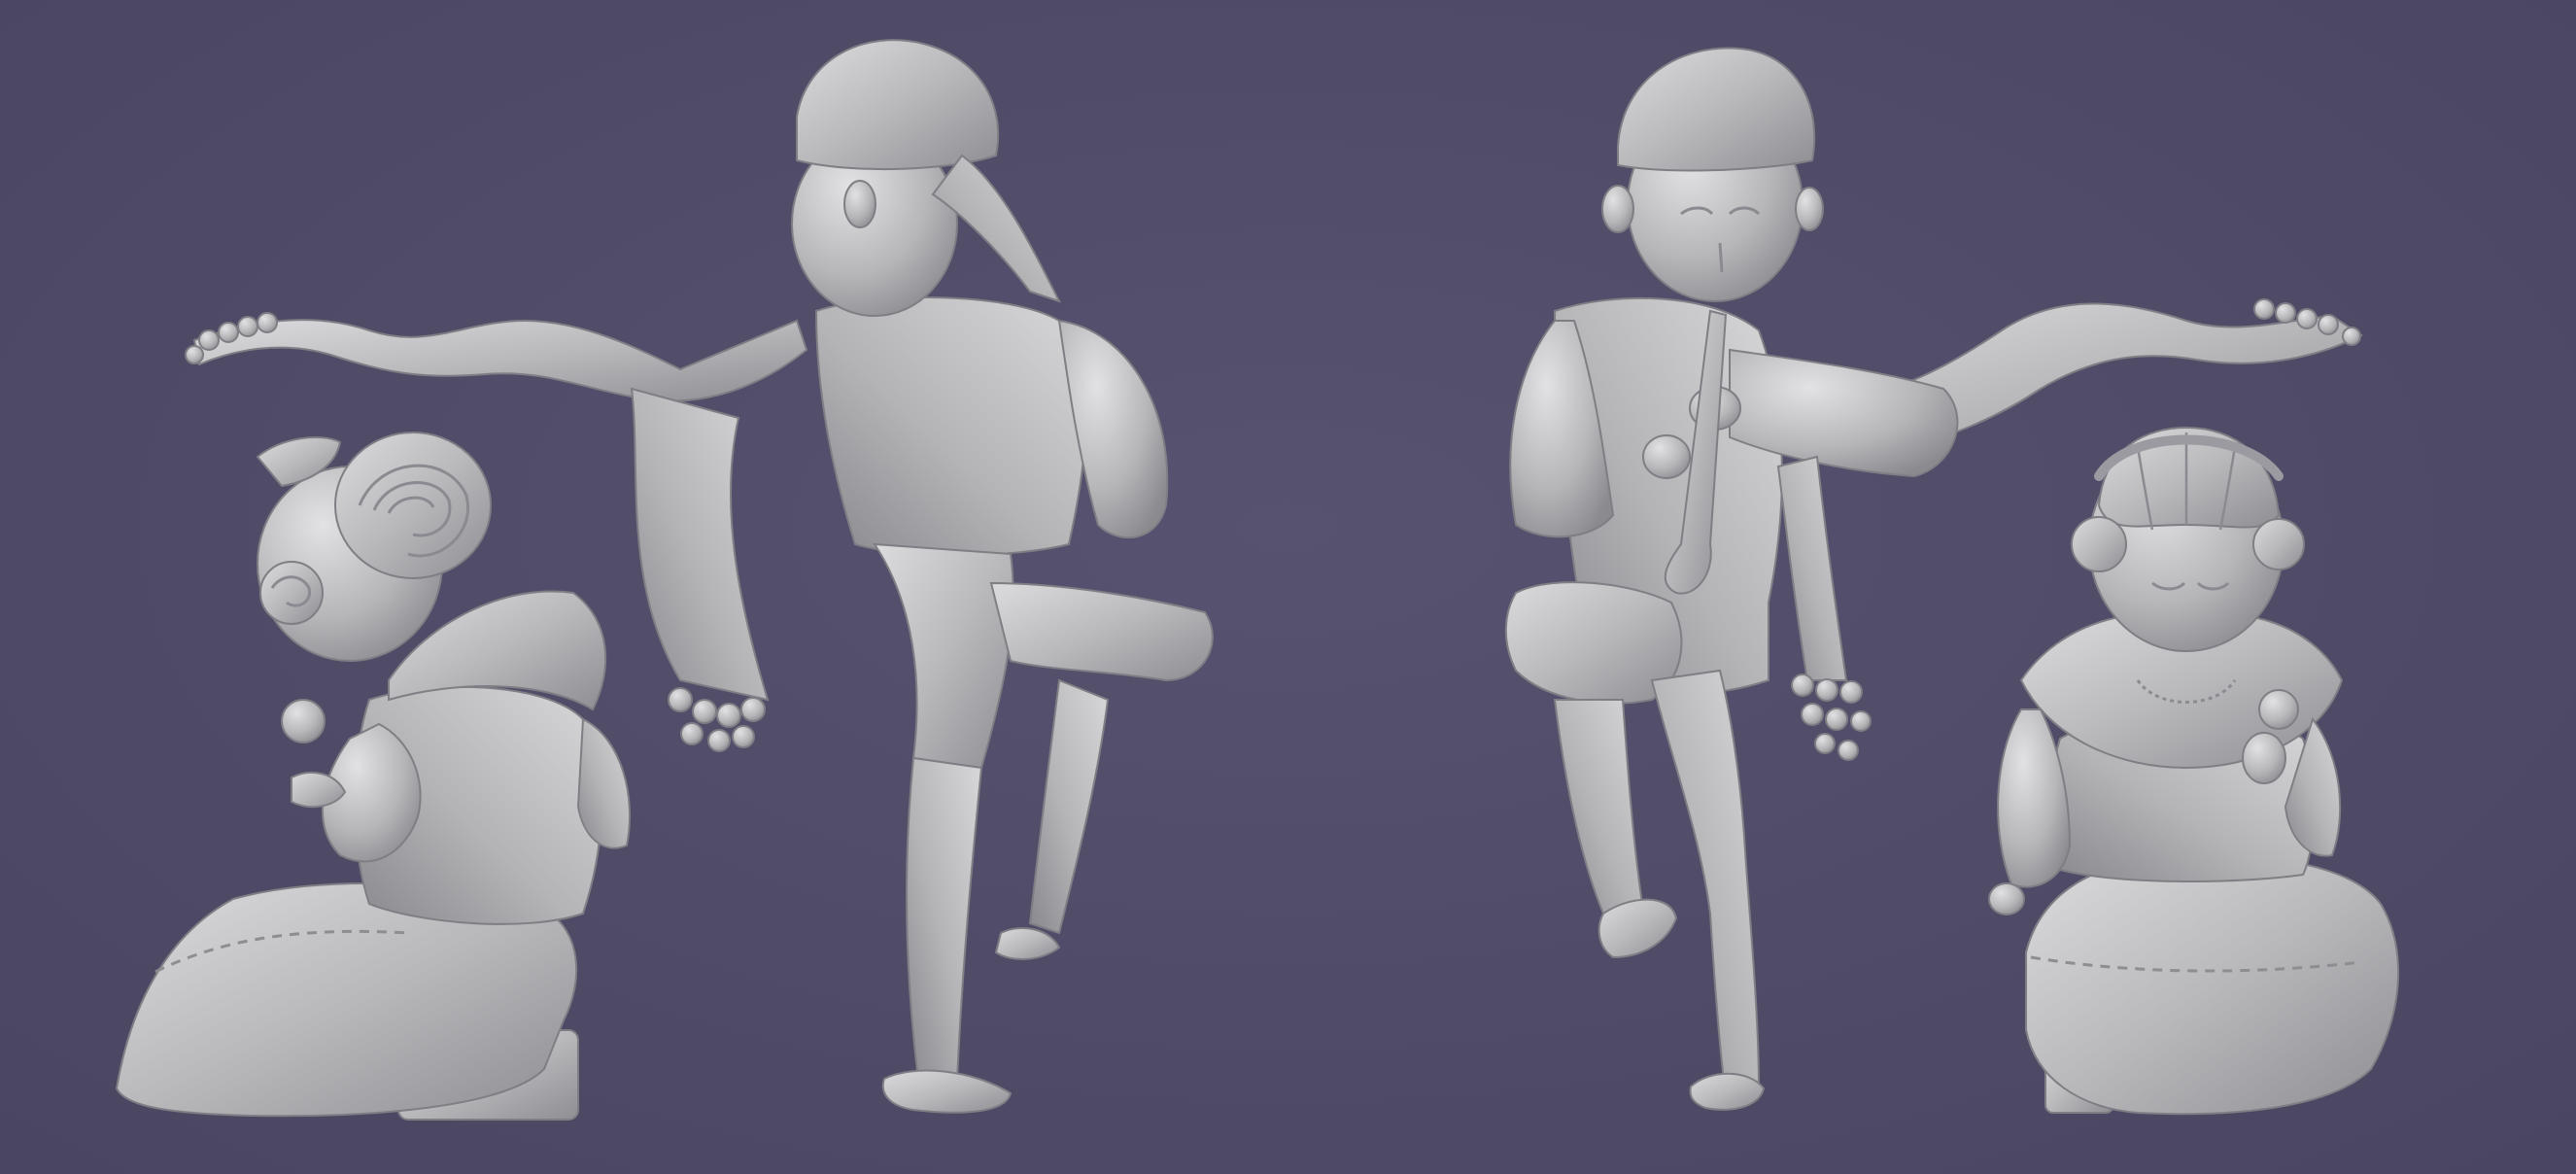  What do you see at coordinates (2194, 771) in the screenshot?
I see `seated-girl-front-figure` at bounding box center [2194, 771].